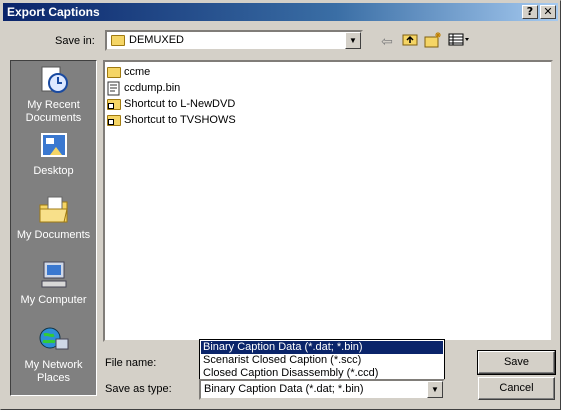  I want to click on new-folder-icon, so click(433, 41).